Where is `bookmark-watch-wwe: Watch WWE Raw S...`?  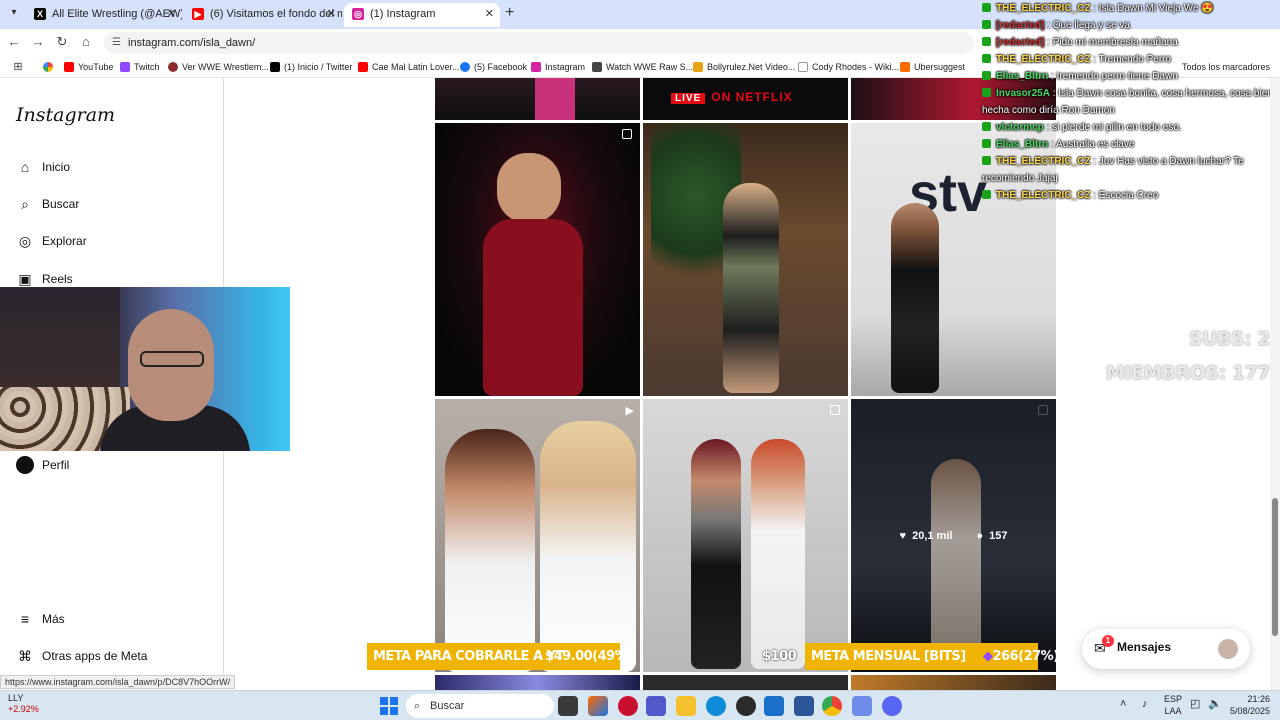 bookmark-watch-wwe: Watch WWE Raw S... is located at coordinates (642, 67).